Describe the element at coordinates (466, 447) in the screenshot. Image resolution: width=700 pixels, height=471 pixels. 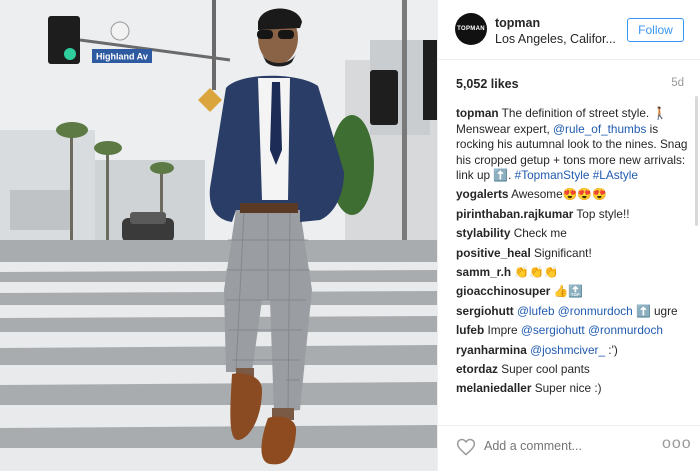
I see `heart-icon` at that location.